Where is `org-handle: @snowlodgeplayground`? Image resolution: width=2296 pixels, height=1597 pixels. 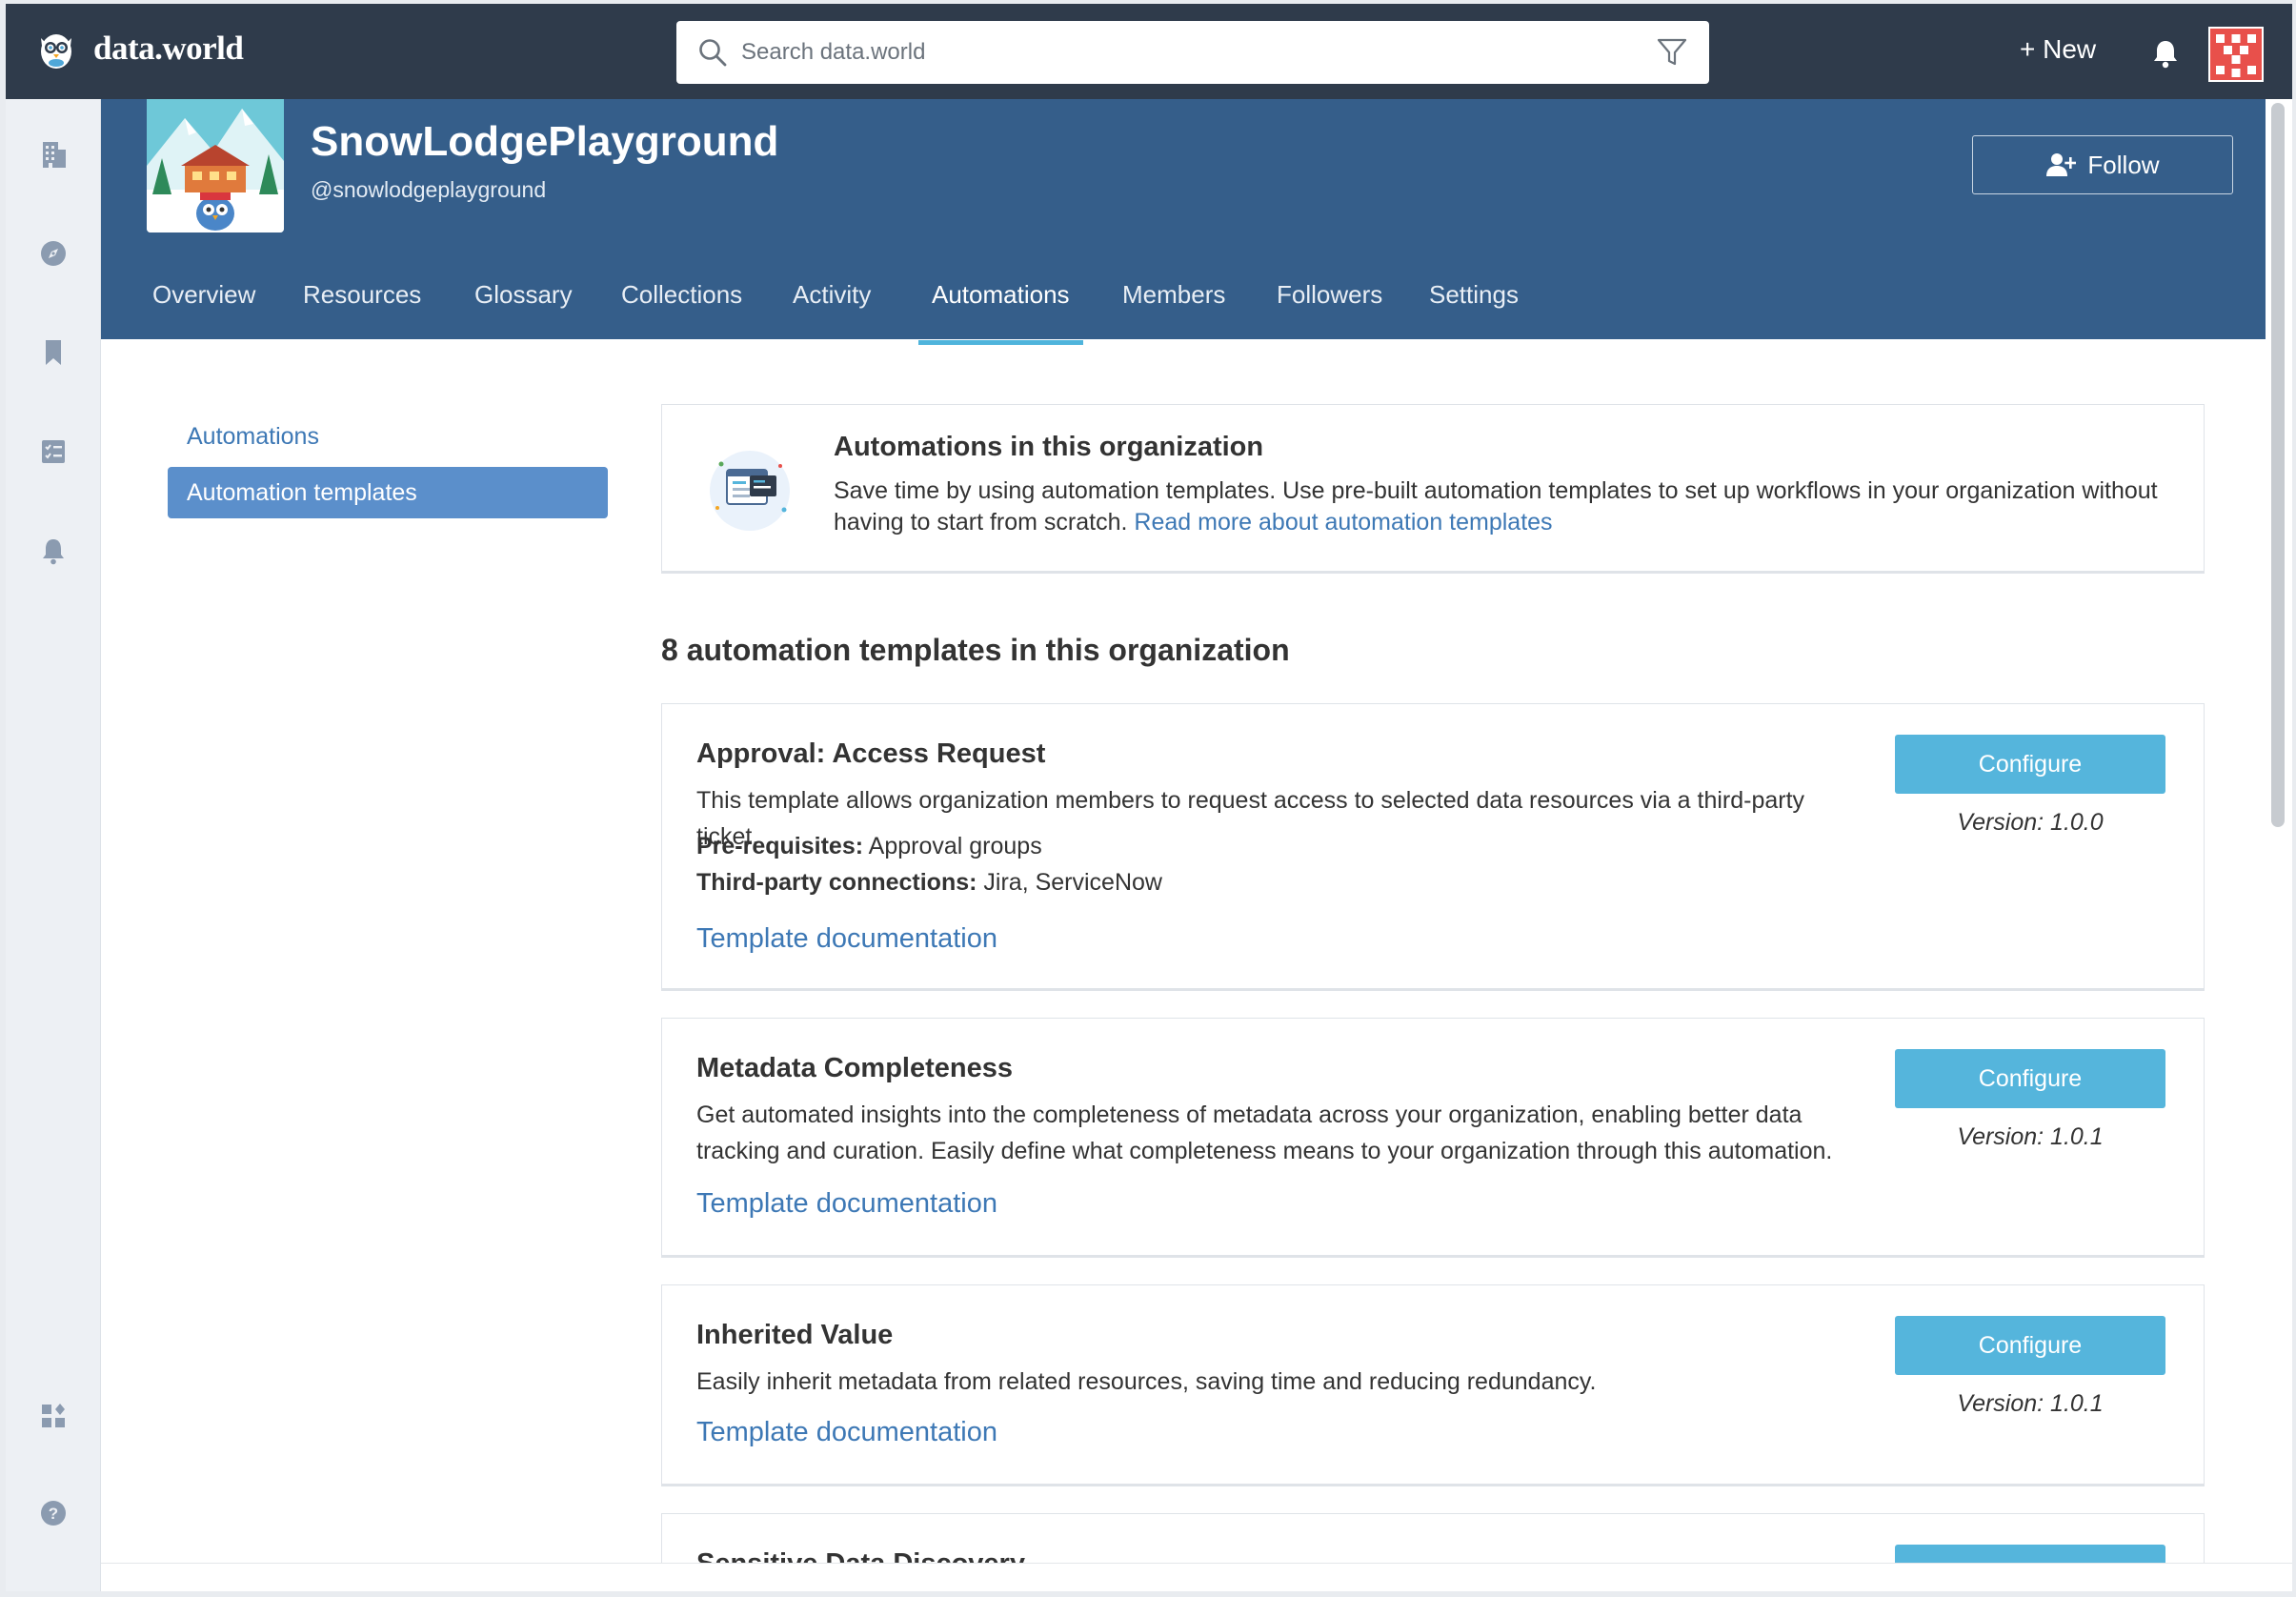 org-handle: @snowlodgeplayground is located at coordinates (429, 189).